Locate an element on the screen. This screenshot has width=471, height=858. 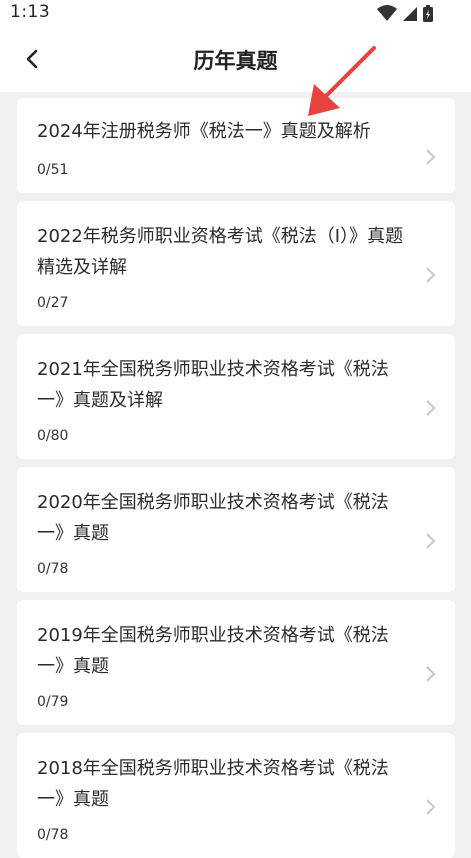
status-icons is located at coordinates (407, 13).